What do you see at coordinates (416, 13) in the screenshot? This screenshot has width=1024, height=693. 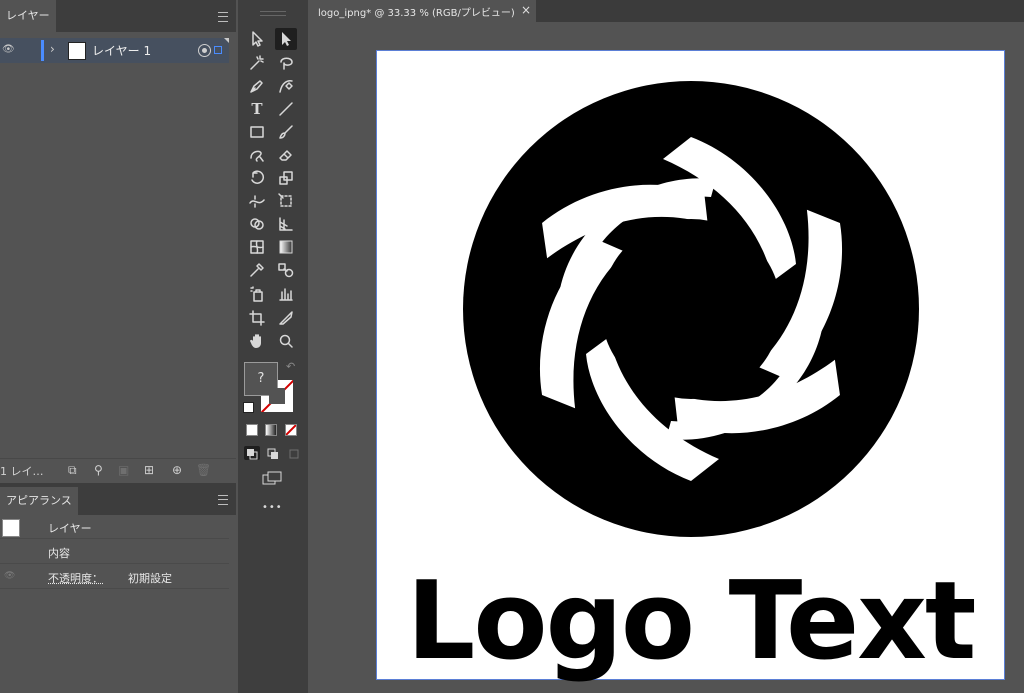 I see `document-tab-title: logo_ipng* @ 33.33 % (RGB/プレビュー)` at bounding box center [416, 13].